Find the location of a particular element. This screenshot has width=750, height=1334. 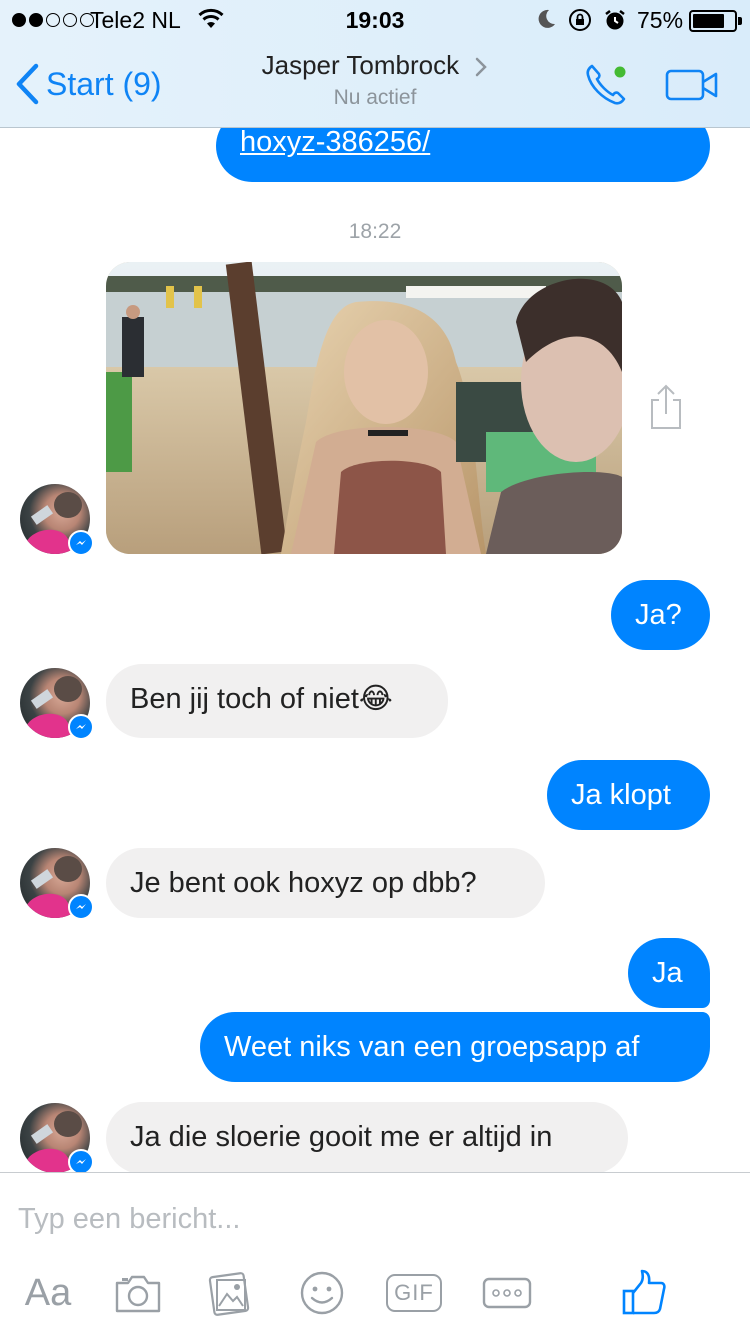

gif-label: GIF is located at coordinates (414, 1292).